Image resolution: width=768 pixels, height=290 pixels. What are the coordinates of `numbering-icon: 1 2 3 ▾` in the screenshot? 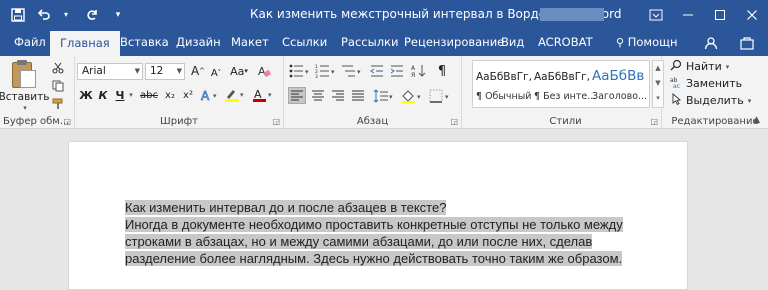 It's located at (326, 71).